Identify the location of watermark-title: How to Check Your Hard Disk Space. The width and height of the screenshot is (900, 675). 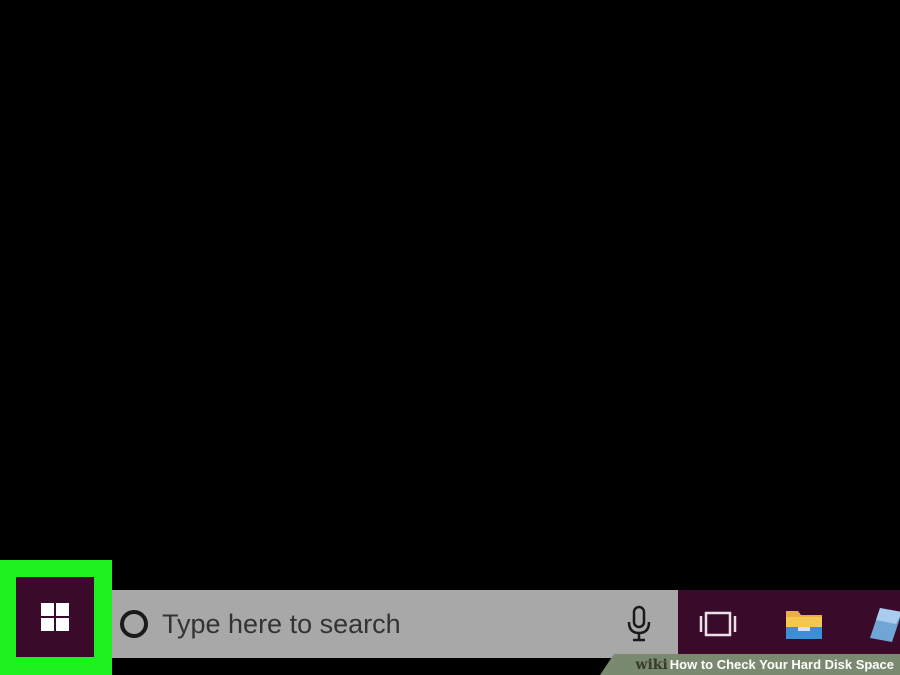
(781, 664).